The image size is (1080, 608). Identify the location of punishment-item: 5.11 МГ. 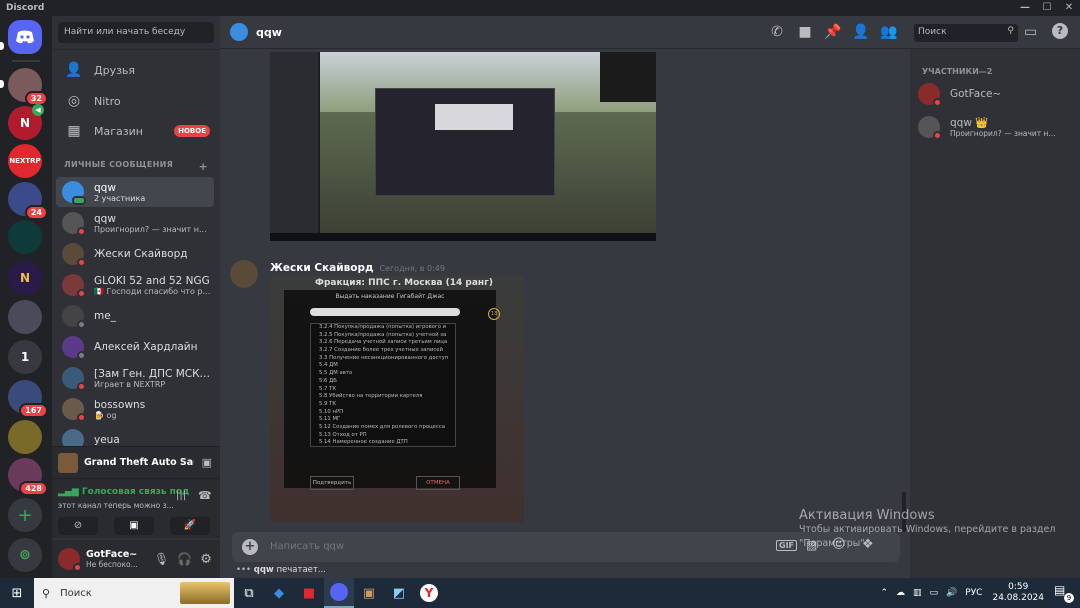
(383, 420).